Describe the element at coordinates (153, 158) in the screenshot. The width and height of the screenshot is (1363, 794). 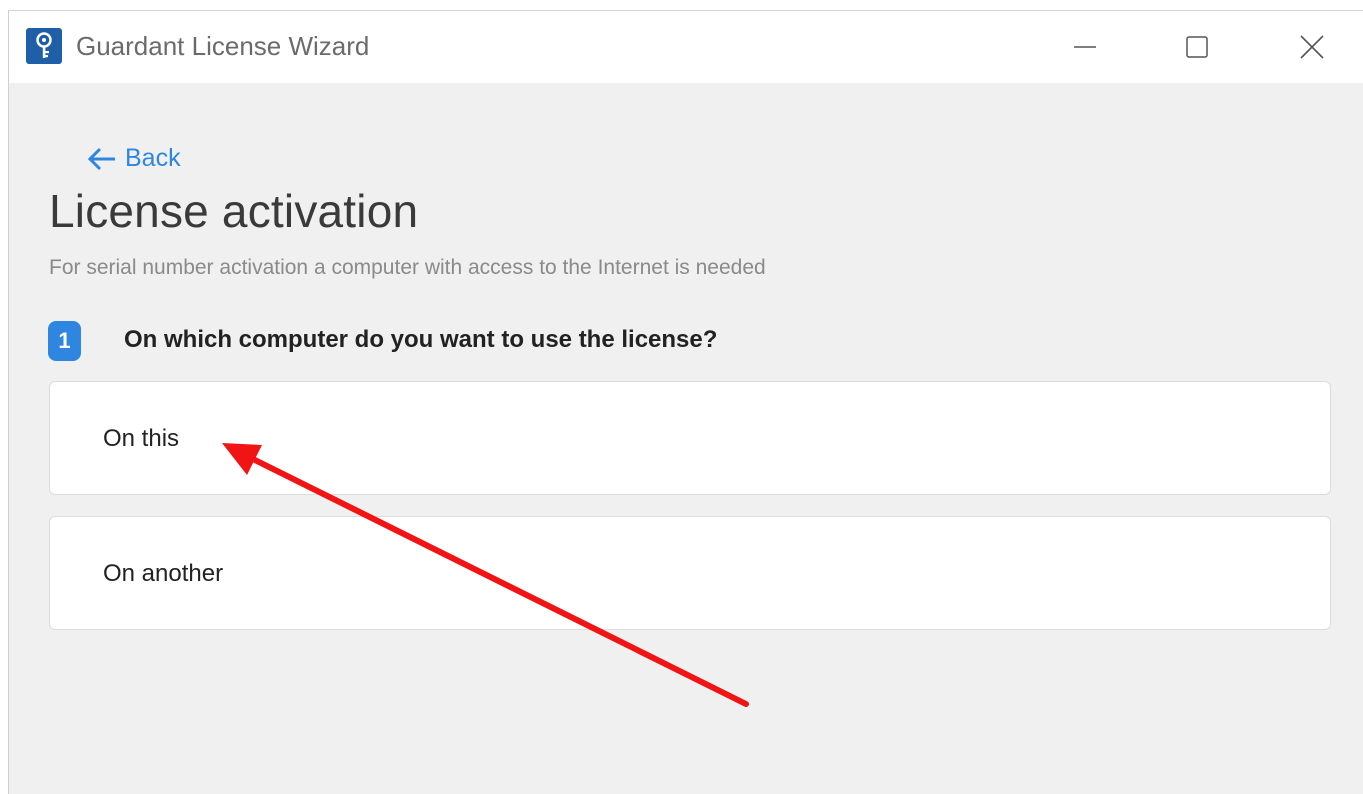
I see `back-label: Back` at that location.